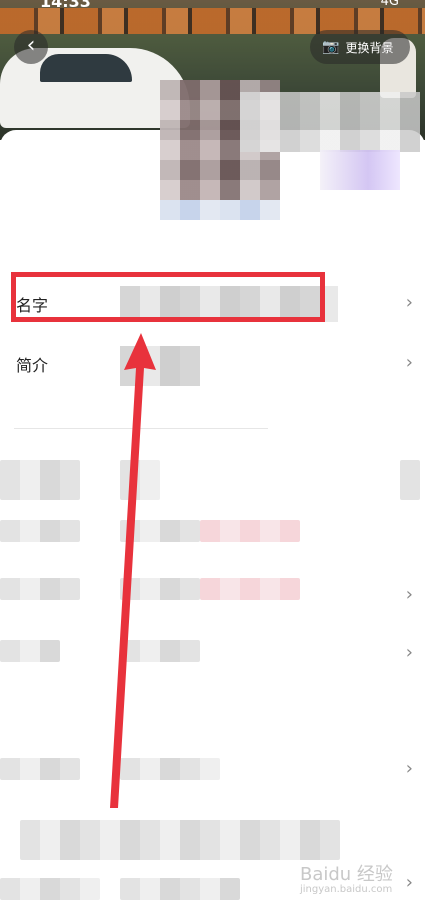 This screenshot has width=425, height=904. Describe the element at coordinates (250, 589) in the screenshot. I see `blur-value-row5-b` at that location.